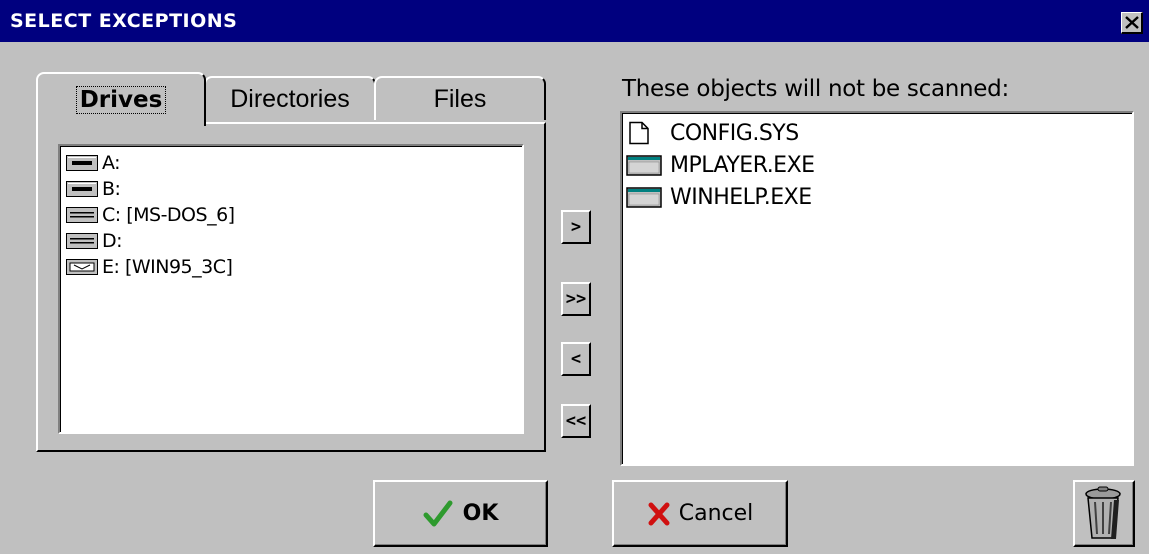 Image resolution: width=1149 pixels, height=554 pixels. I want to click on title-bar: SELECT EXCEPTIONS, so click(574, 21).